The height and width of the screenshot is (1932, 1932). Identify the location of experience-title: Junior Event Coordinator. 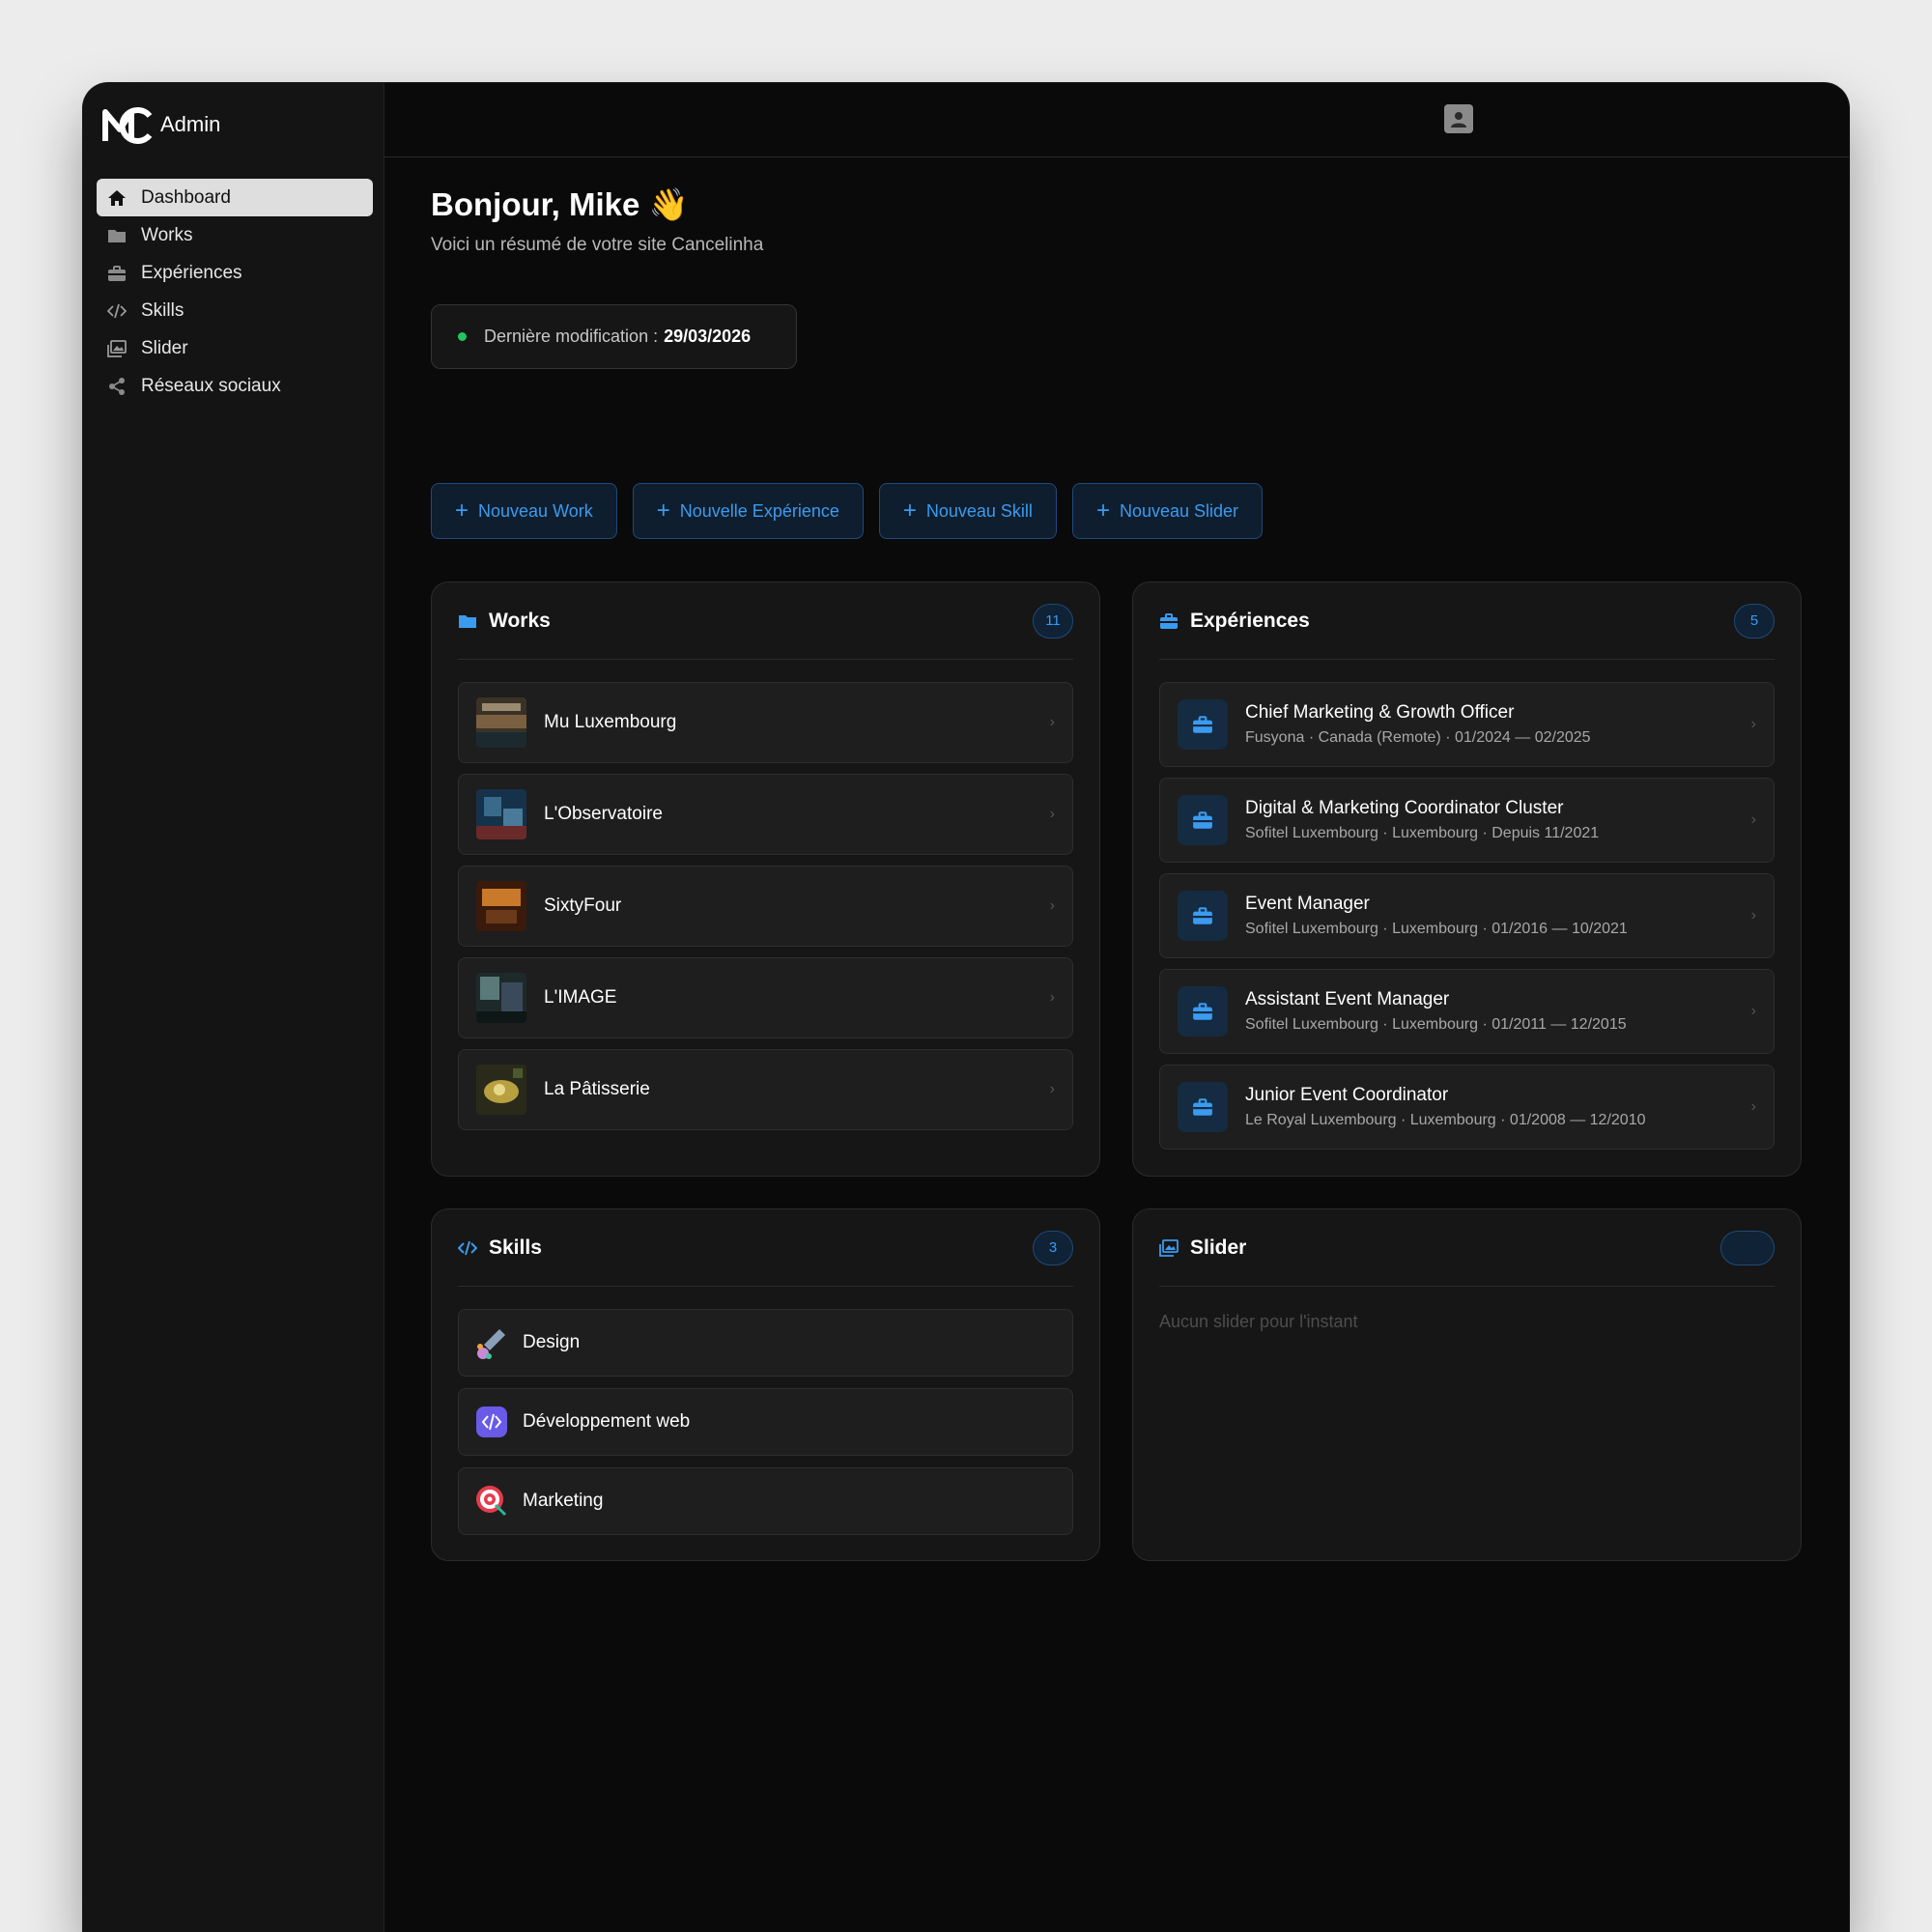
(1347, 1095).